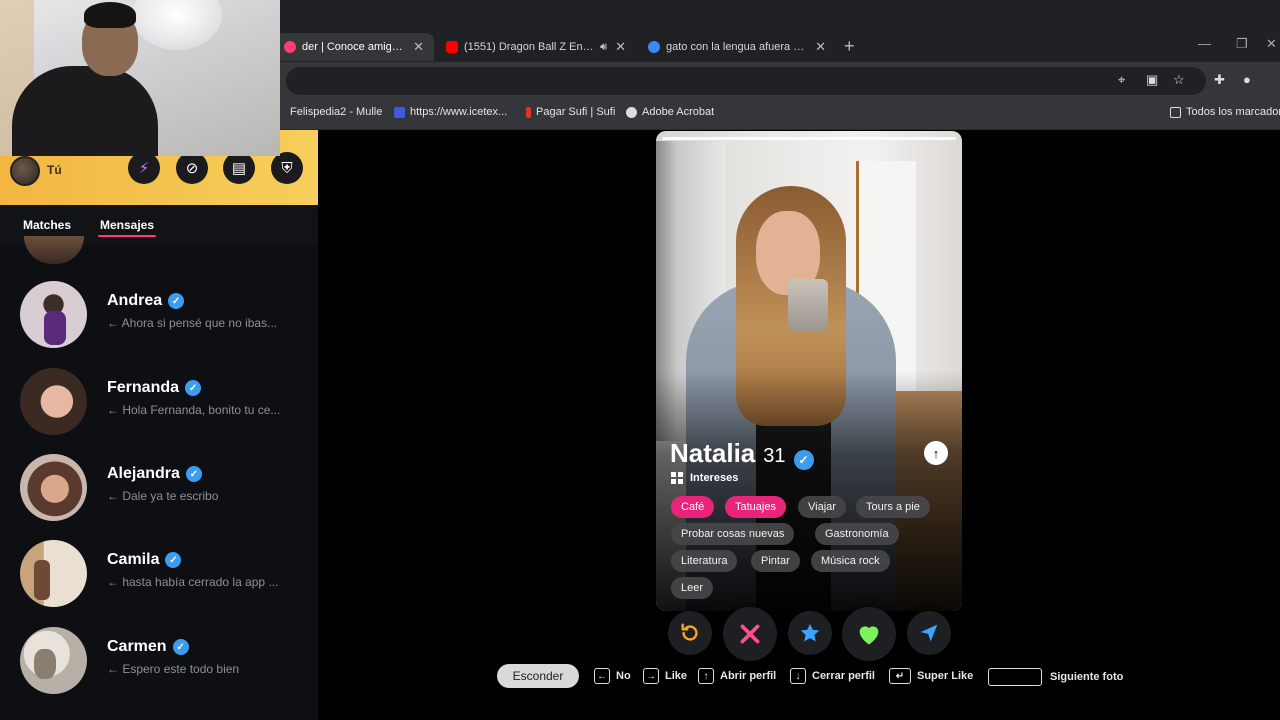  Describe the element at coordinates (748, 676) in the screenshot. I see `shortcut-label: Abrir perfil` at that location.